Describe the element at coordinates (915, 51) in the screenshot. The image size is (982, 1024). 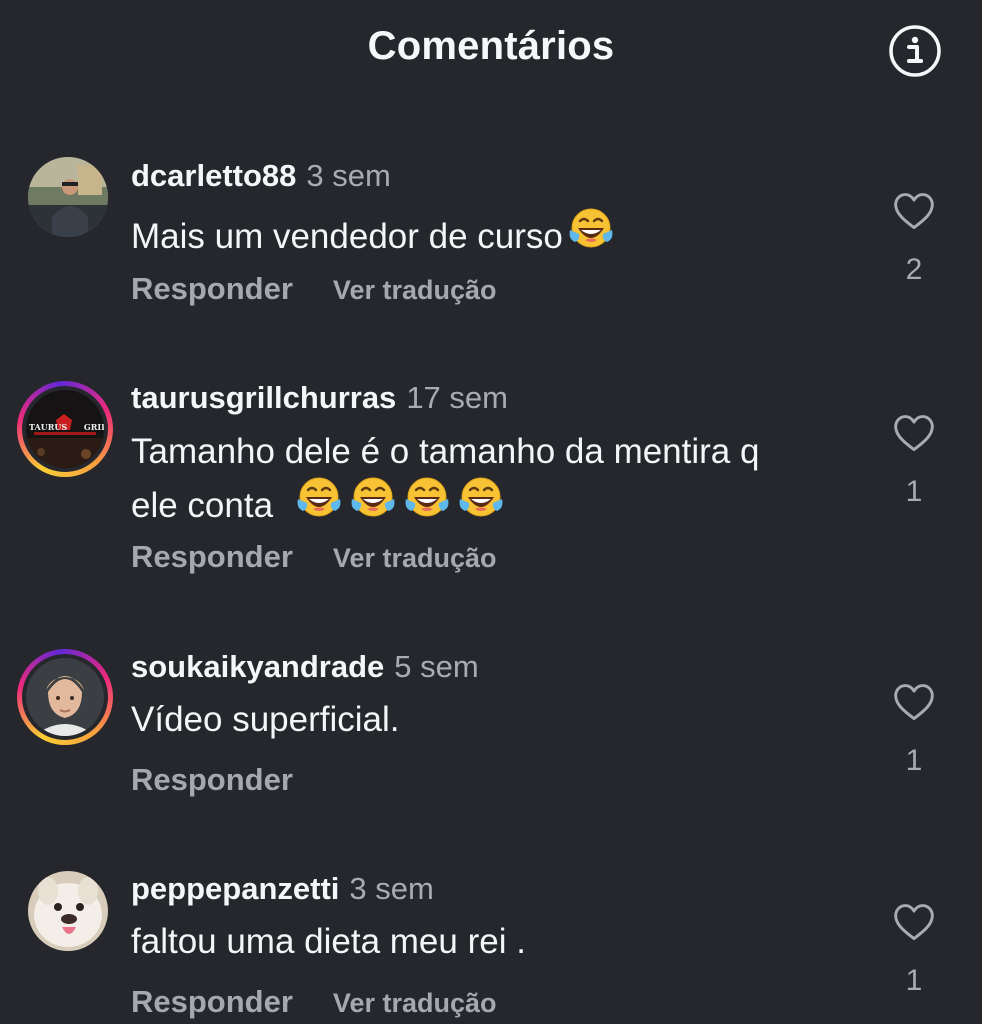
I see `info-icon` at that location.